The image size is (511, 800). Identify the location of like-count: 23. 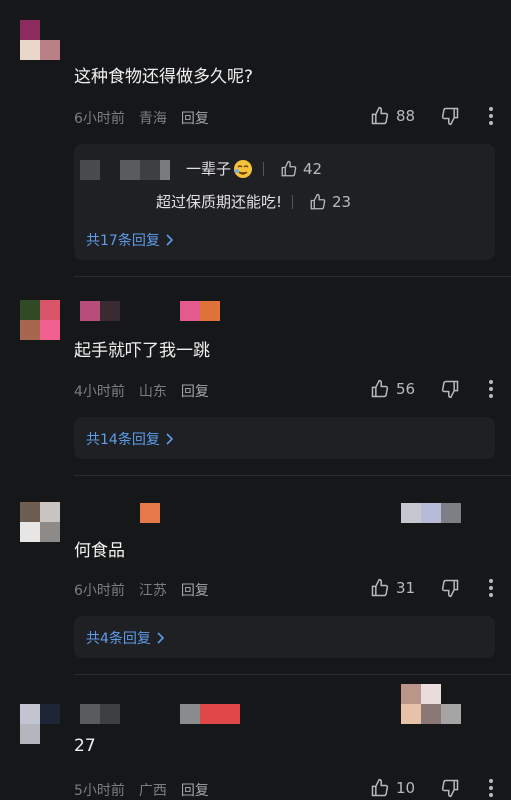
(342, 201).